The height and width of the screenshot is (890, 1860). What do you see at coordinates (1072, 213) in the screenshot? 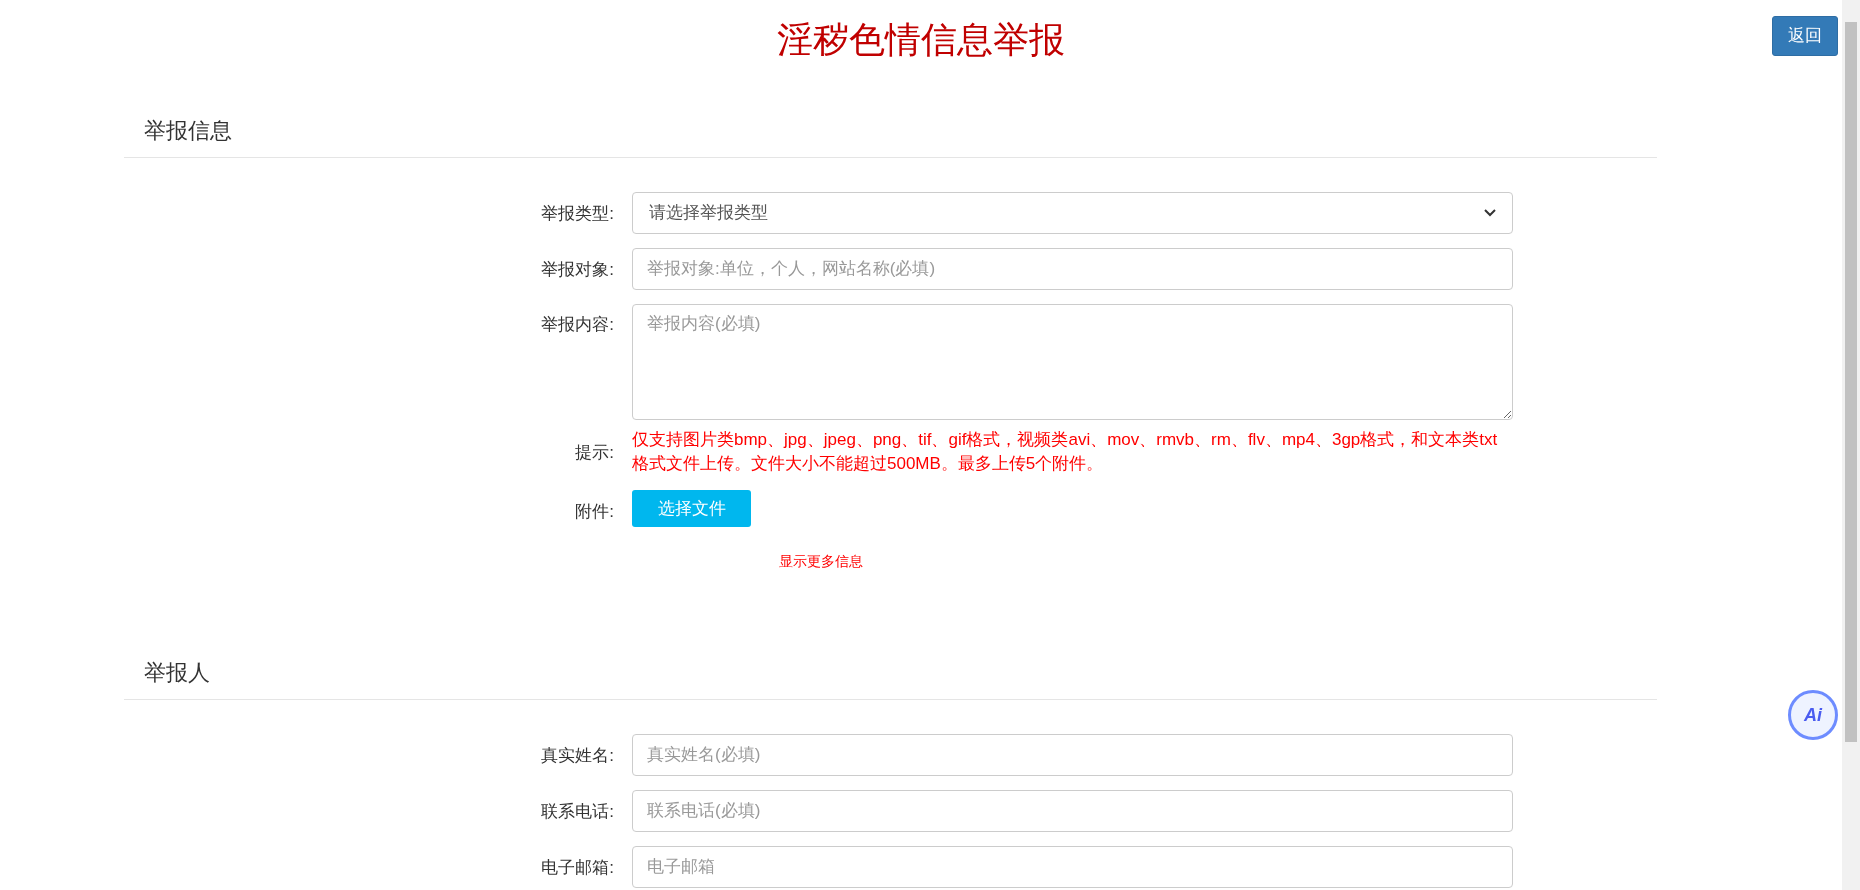
I see `select-field: 请选择举报类型` at bounding box center [1072, 213].